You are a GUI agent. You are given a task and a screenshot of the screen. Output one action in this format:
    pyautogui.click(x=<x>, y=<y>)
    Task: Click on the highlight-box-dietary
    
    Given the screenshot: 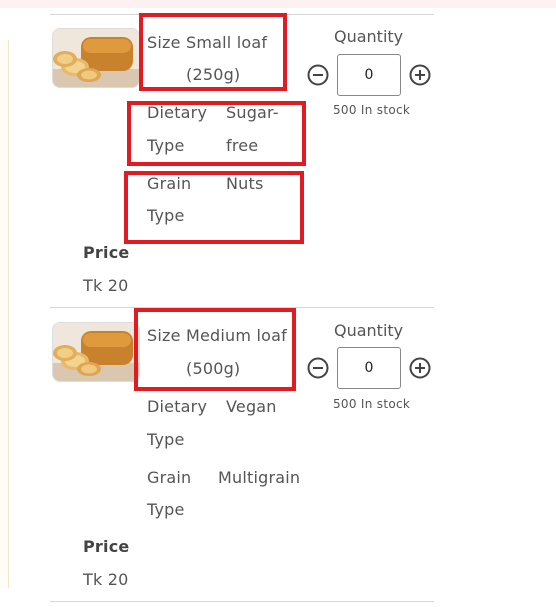 What is the action you would take?
    pyautogui.click(x=216, y=133)
    